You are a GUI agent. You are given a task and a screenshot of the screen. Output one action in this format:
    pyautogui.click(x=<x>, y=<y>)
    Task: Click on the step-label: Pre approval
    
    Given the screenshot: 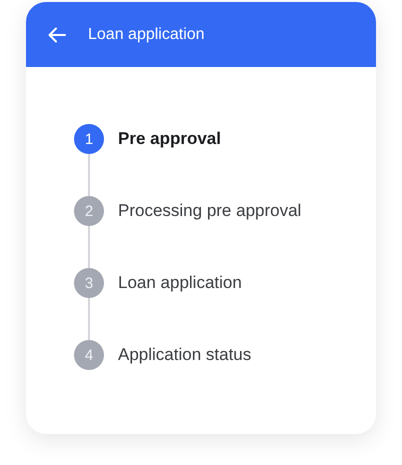 What is the action you would take?
    pyautogui.click(x=169, y=139)
    